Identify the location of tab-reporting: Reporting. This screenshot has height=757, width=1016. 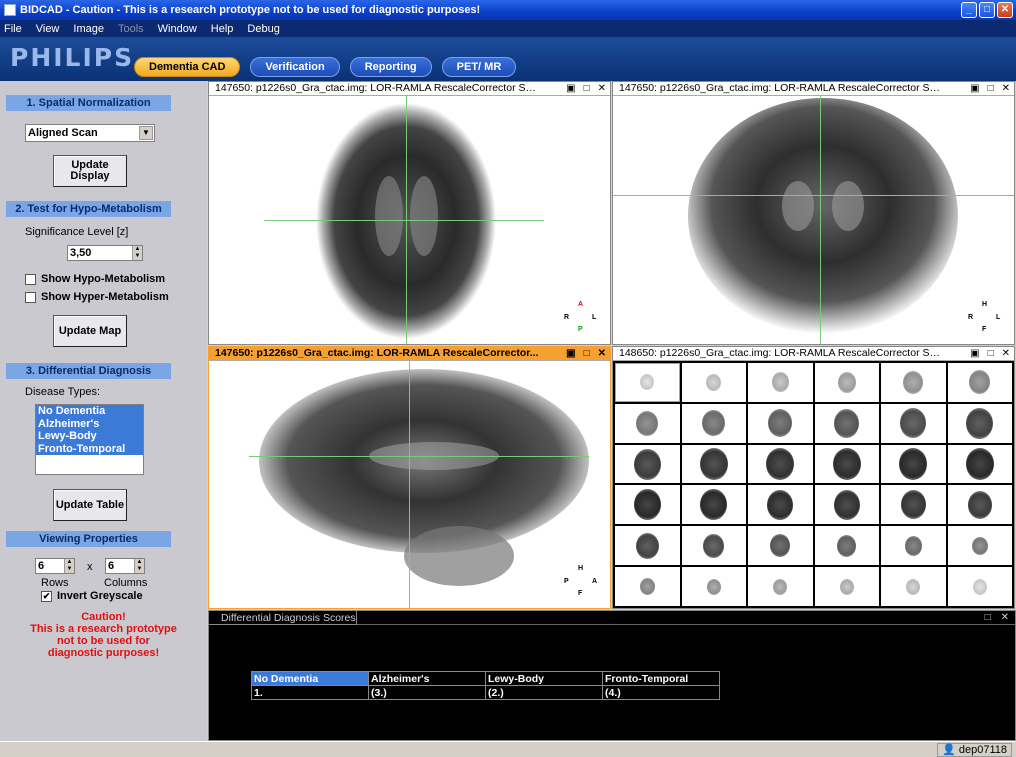
(390, 67).